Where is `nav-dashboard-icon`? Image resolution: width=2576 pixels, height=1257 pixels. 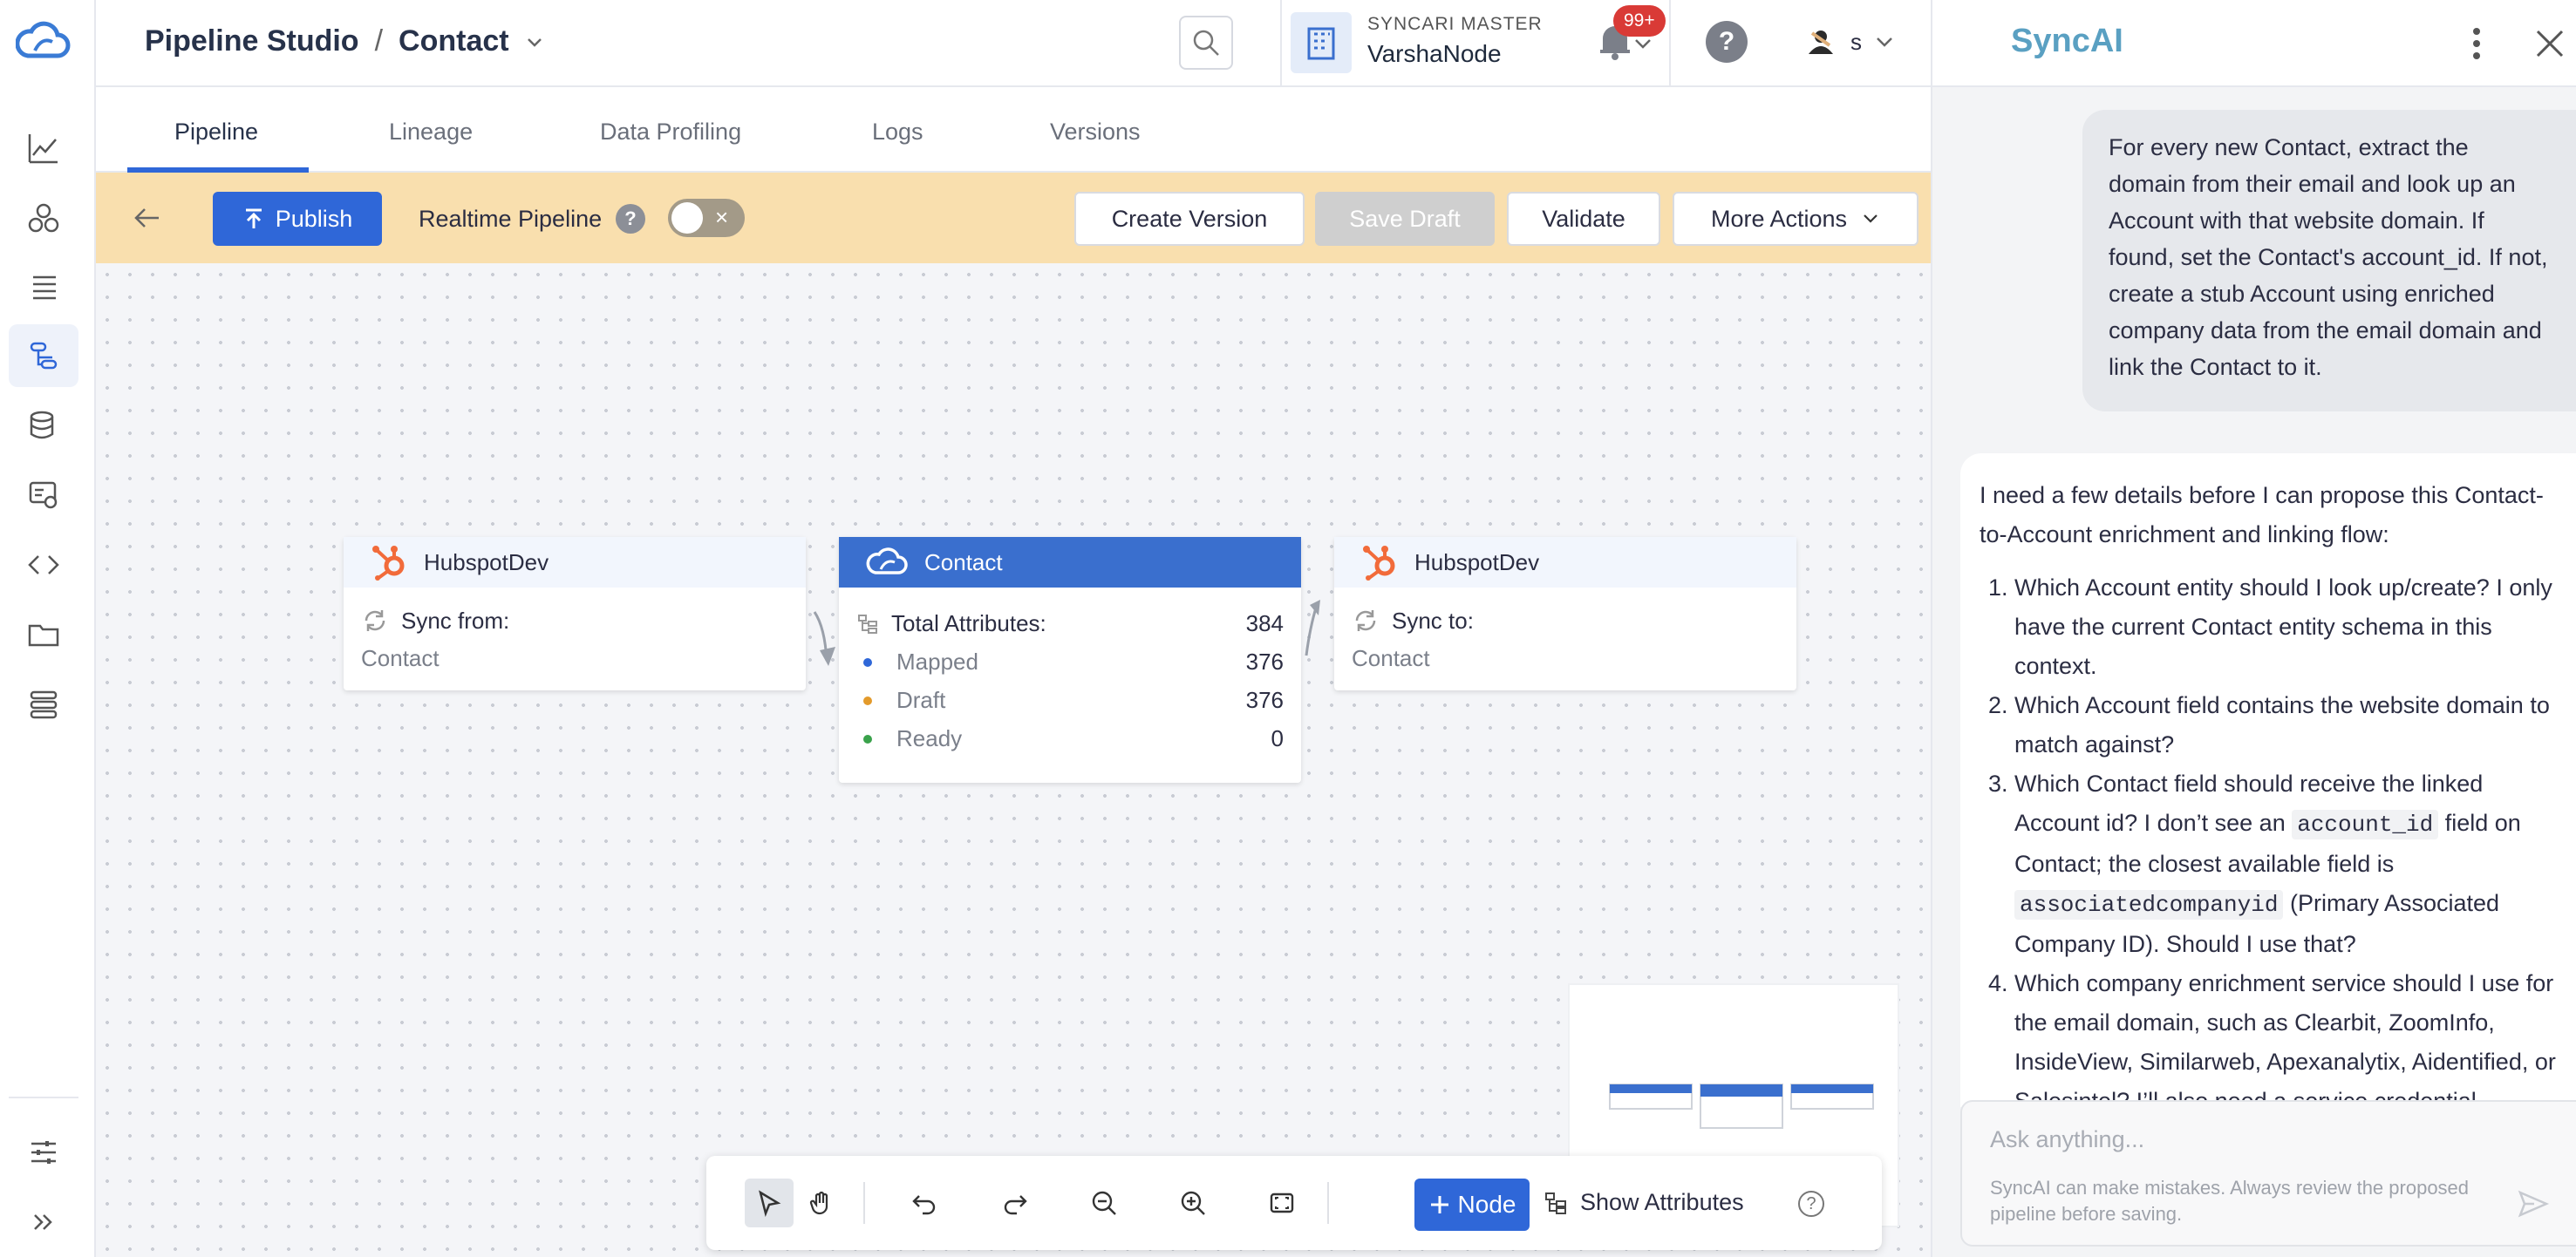 nav-dashboard-icon is located at coordinates (43, 148).